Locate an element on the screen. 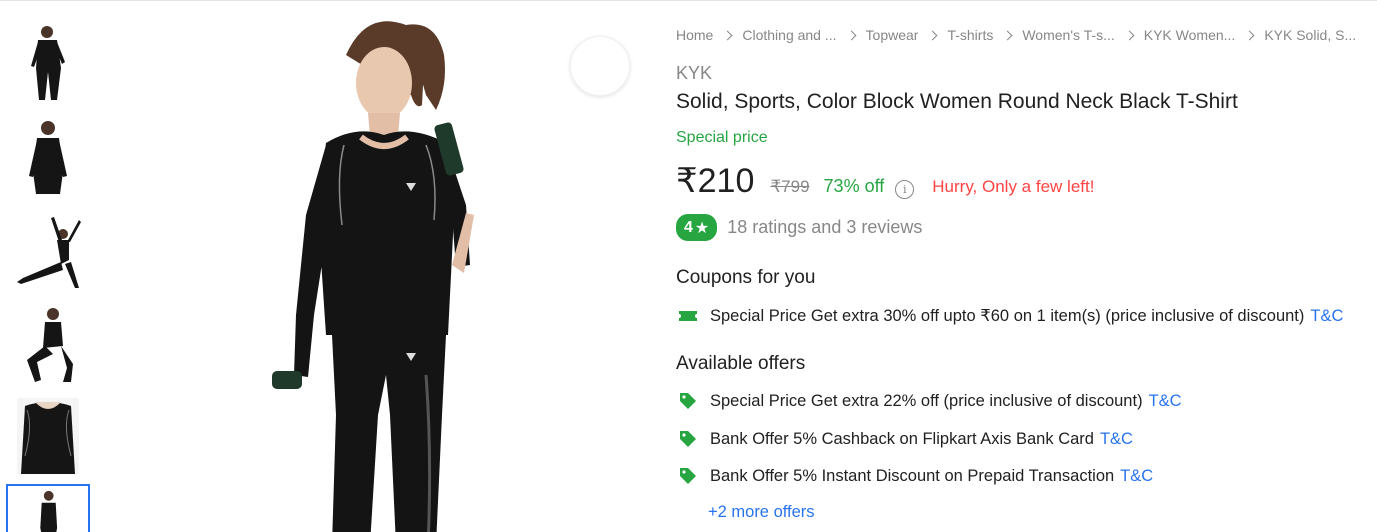 The height and width of the screenshot is (532, 1377). ratings-reviews-link: 18 ratings and 3 reviews is located at coordinates (824, 227).